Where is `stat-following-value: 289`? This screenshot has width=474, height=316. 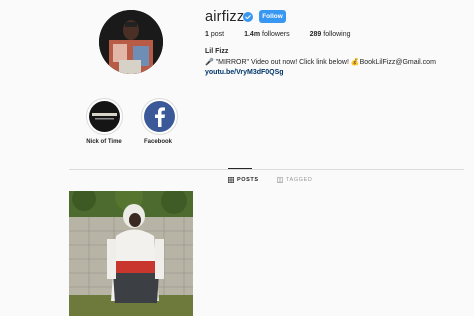 stat-following-value: 289 is located at coordinates (315, 34).